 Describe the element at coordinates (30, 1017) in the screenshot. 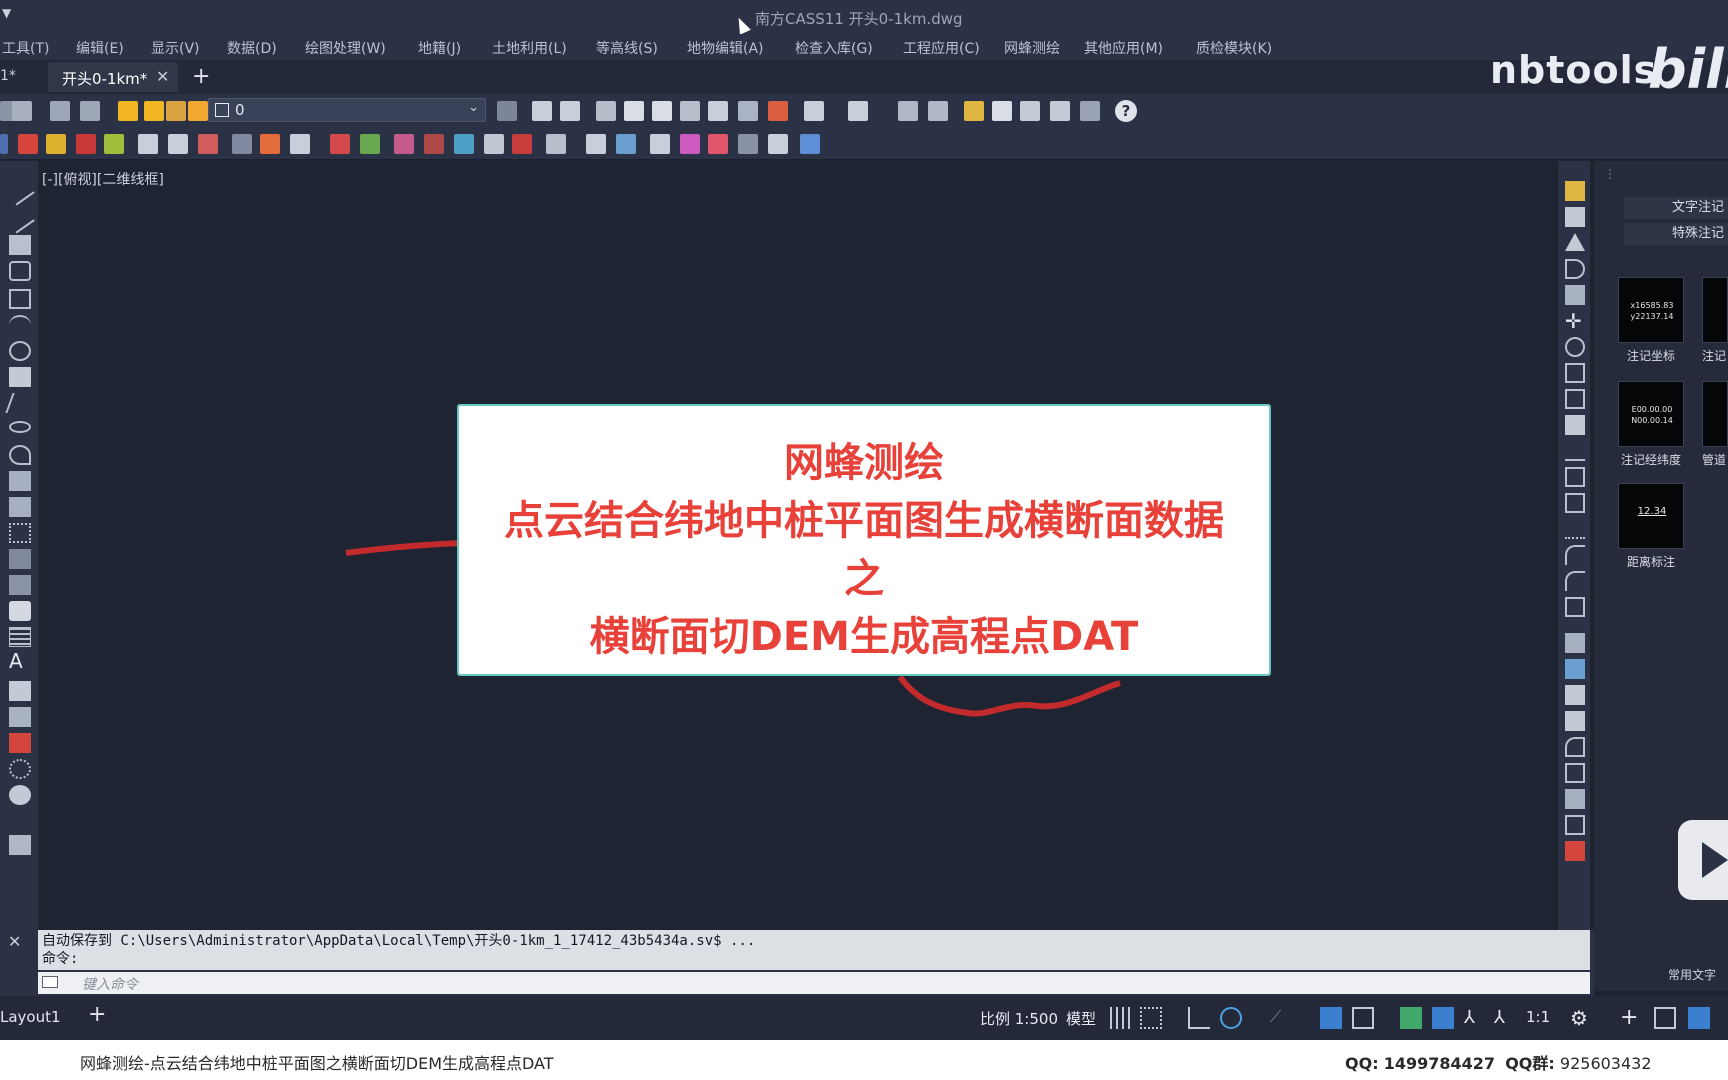

I see `tab-layout1: Layout1` at that location.